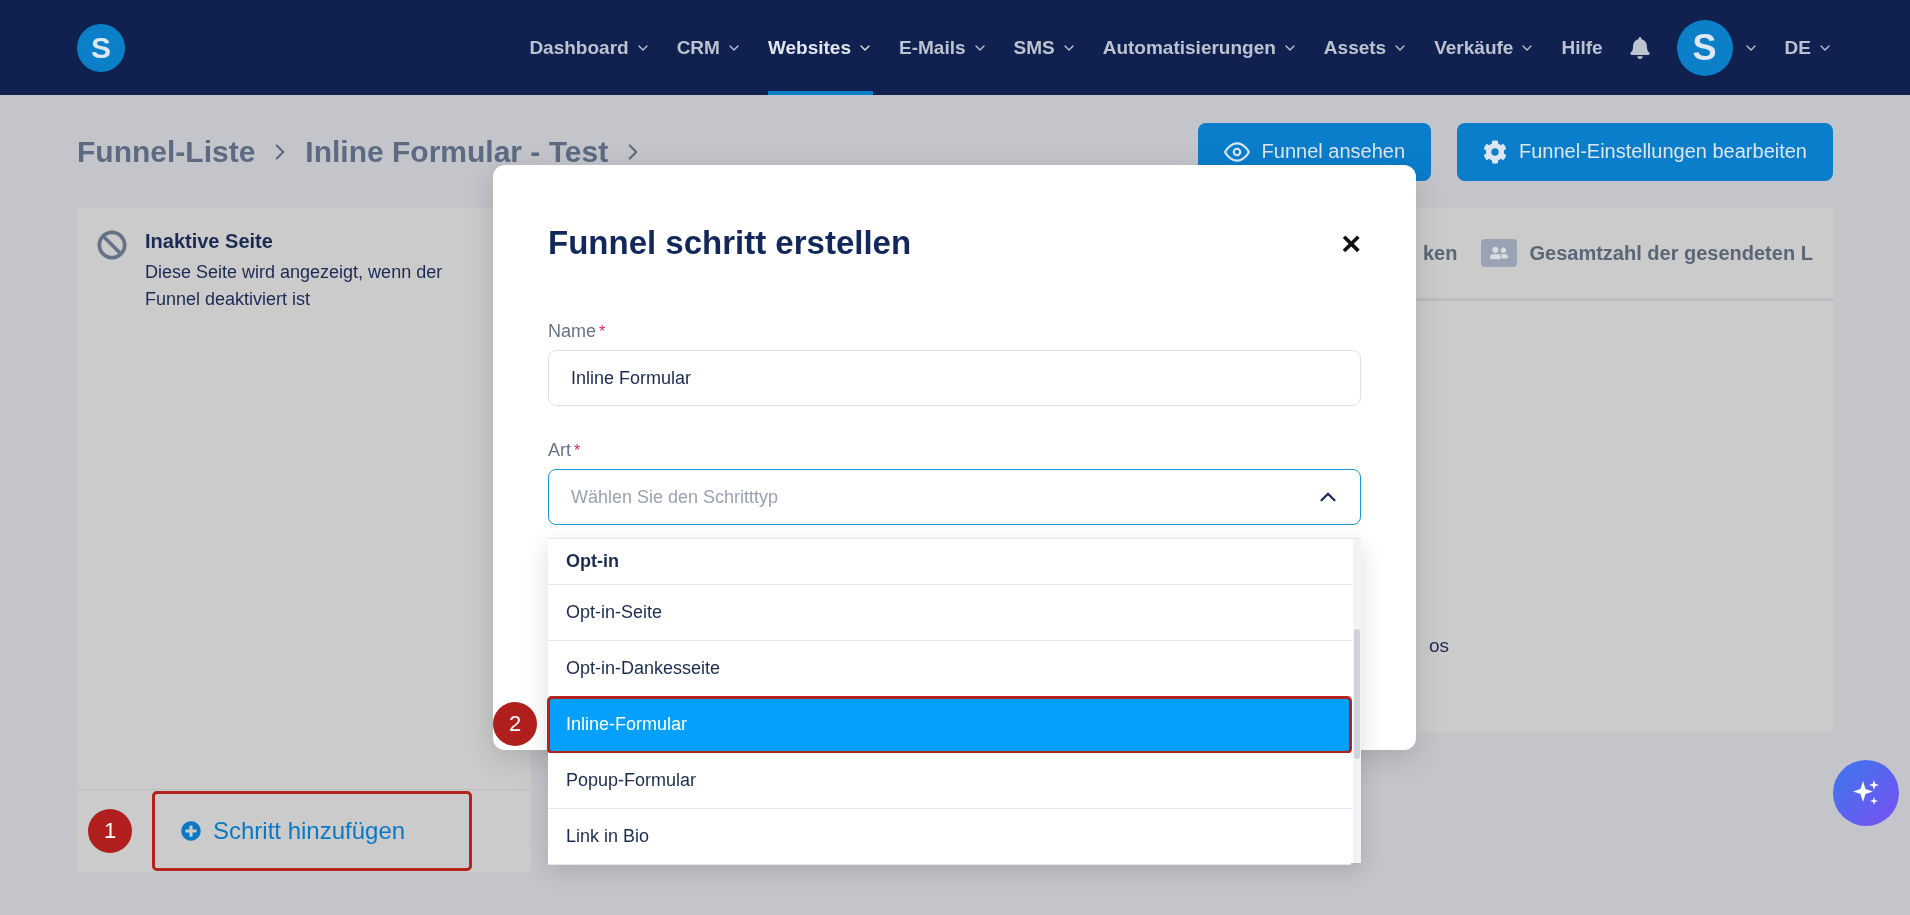 Image resolution: width=1910 pixels, height=915 pixels. What do you see at coordinates (1639, 47) in the screenshot?
I see `bell-icon` at bounding box center [1639, 47].